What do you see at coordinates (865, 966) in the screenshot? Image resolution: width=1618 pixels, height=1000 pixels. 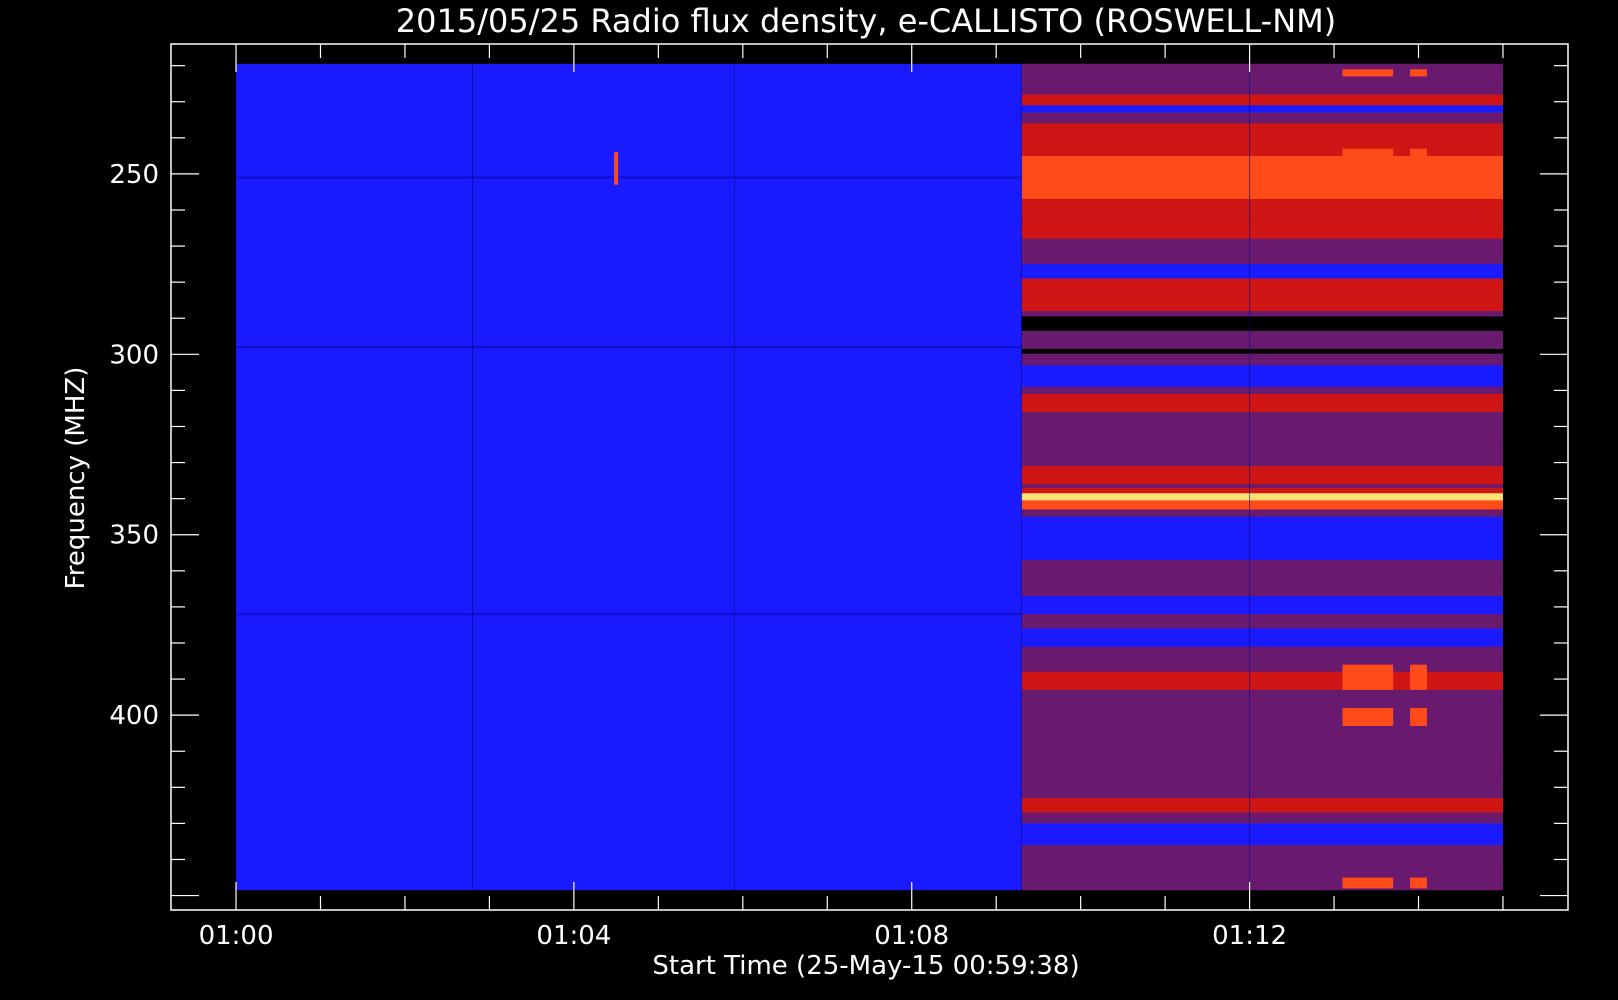 I see `x-axis-label: Start Time (25-May-15 00:59:38)` at bounding box center [865, 966].